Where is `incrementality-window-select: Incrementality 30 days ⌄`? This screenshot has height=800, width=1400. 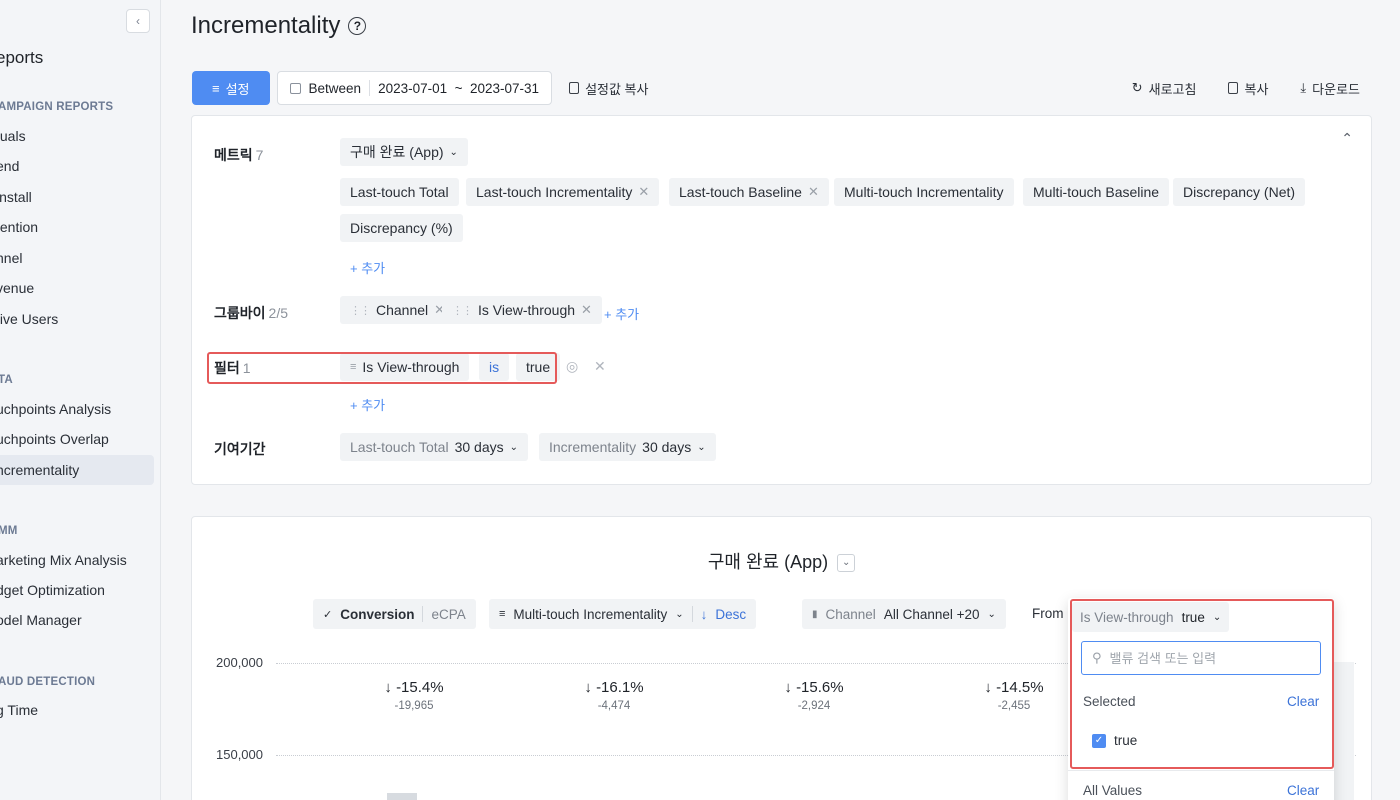 incrementality-window-select: Incrementality 30 days ⌄ is located at coordinates (627, 447).